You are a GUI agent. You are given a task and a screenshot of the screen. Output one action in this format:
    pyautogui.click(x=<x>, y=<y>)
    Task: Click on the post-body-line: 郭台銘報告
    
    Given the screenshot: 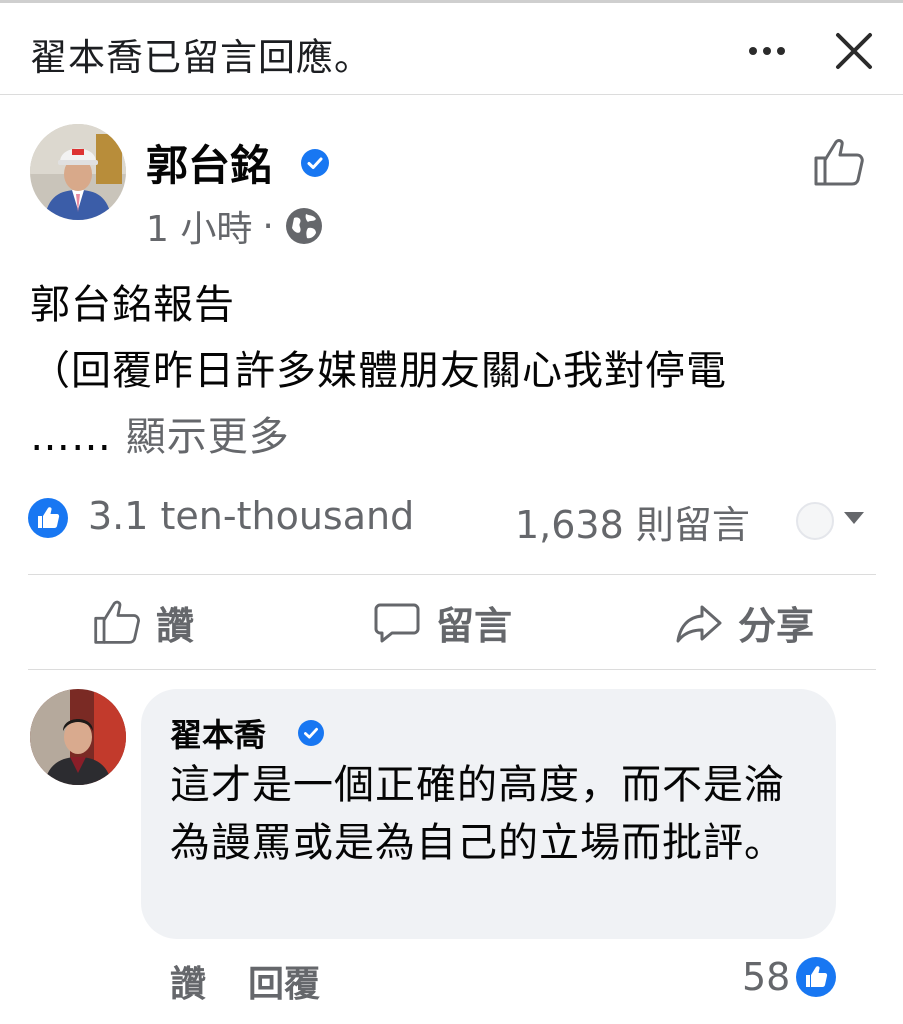 What is the action you would take?
    pyautogui.click(x=132, y=305)
    